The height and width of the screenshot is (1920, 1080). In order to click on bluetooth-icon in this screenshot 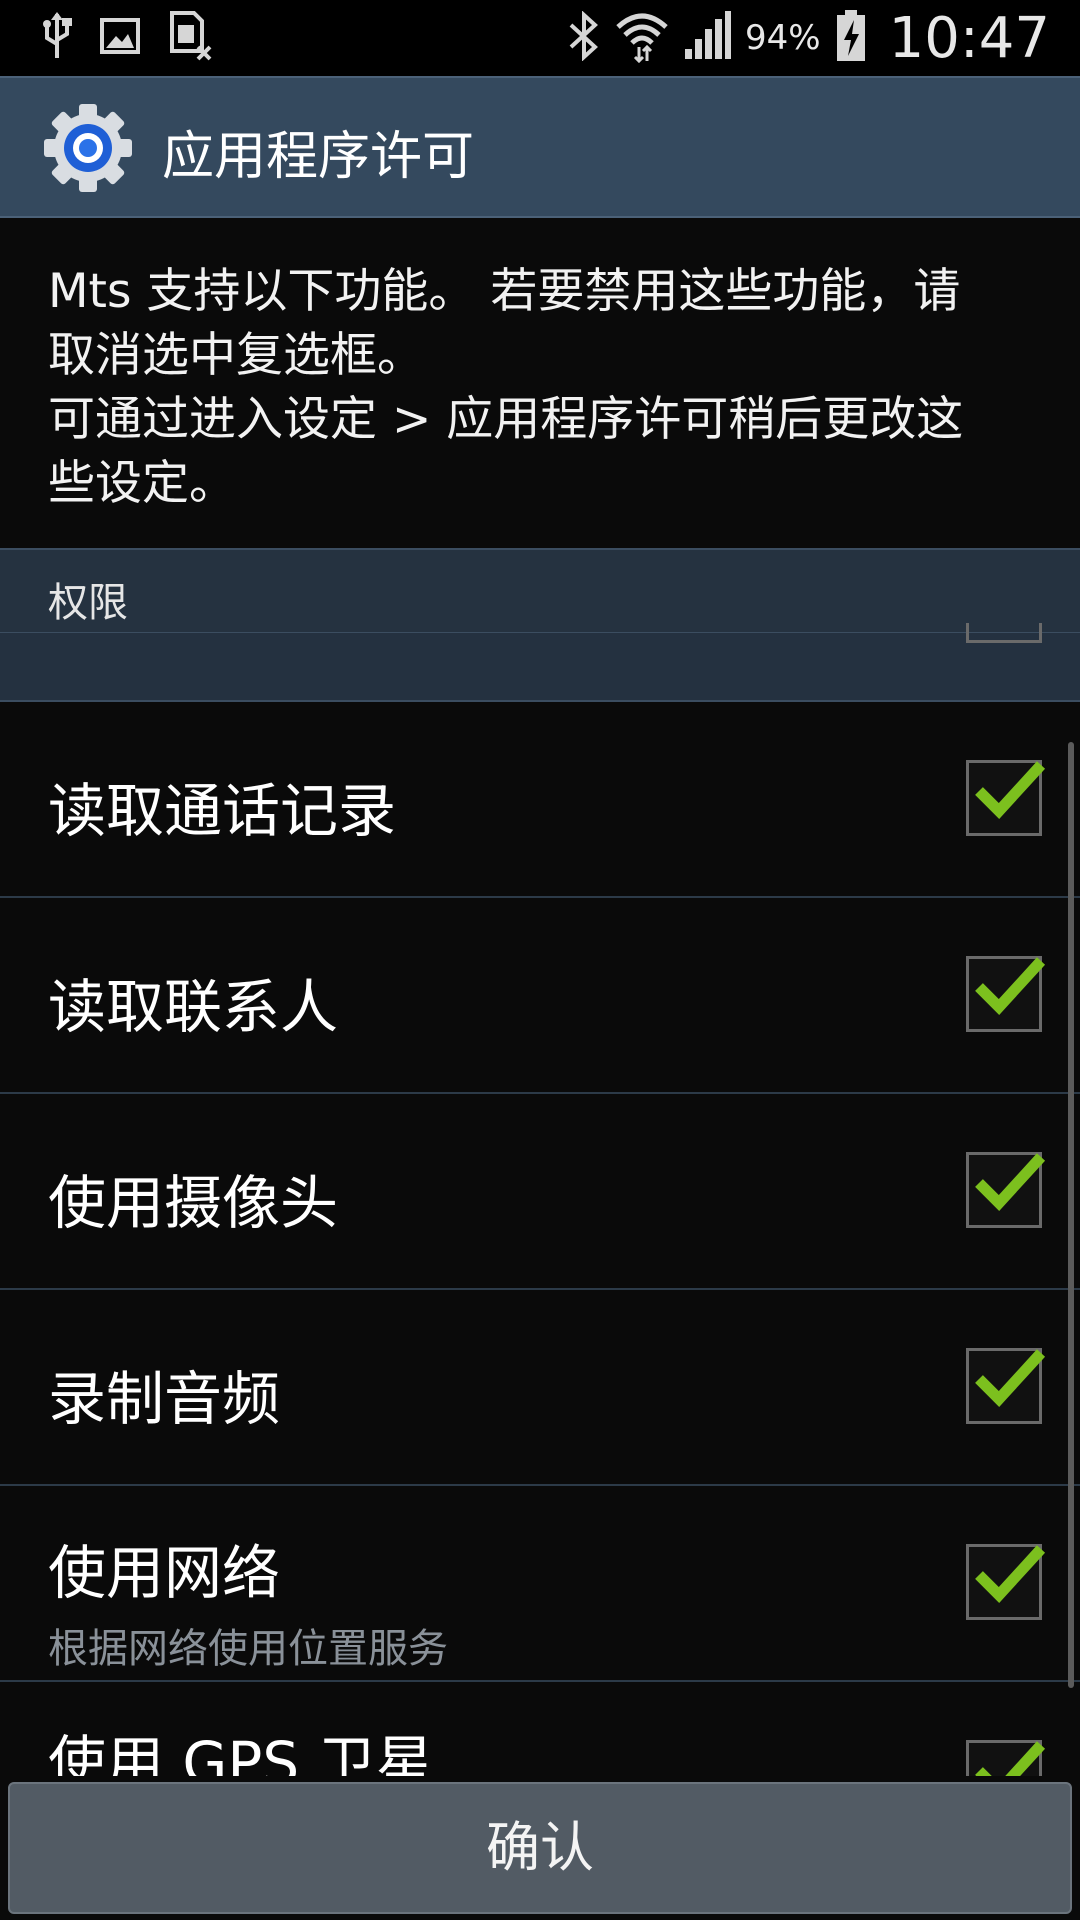, I will do `click(584, 37)`.